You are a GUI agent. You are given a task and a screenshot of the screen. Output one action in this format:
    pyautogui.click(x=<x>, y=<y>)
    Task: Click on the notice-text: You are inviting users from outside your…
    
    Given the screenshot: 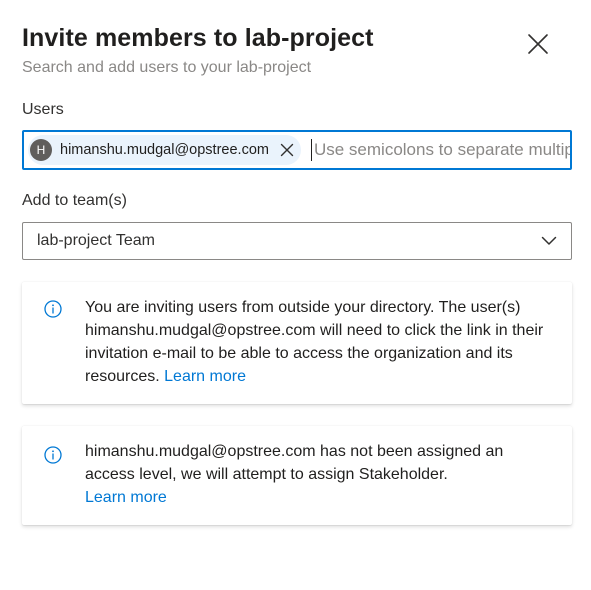 What is the action you would take?
    pyautogui.click(x=314, y=342)
    